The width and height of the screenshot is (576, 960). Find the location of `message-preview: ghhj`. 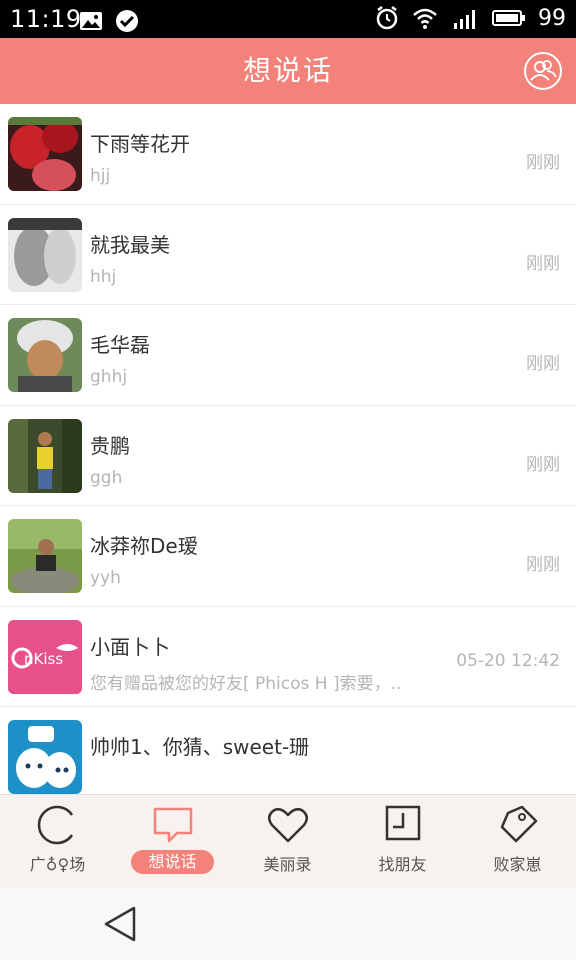

message-preview: ghhj is located at coordinates (109, 377).